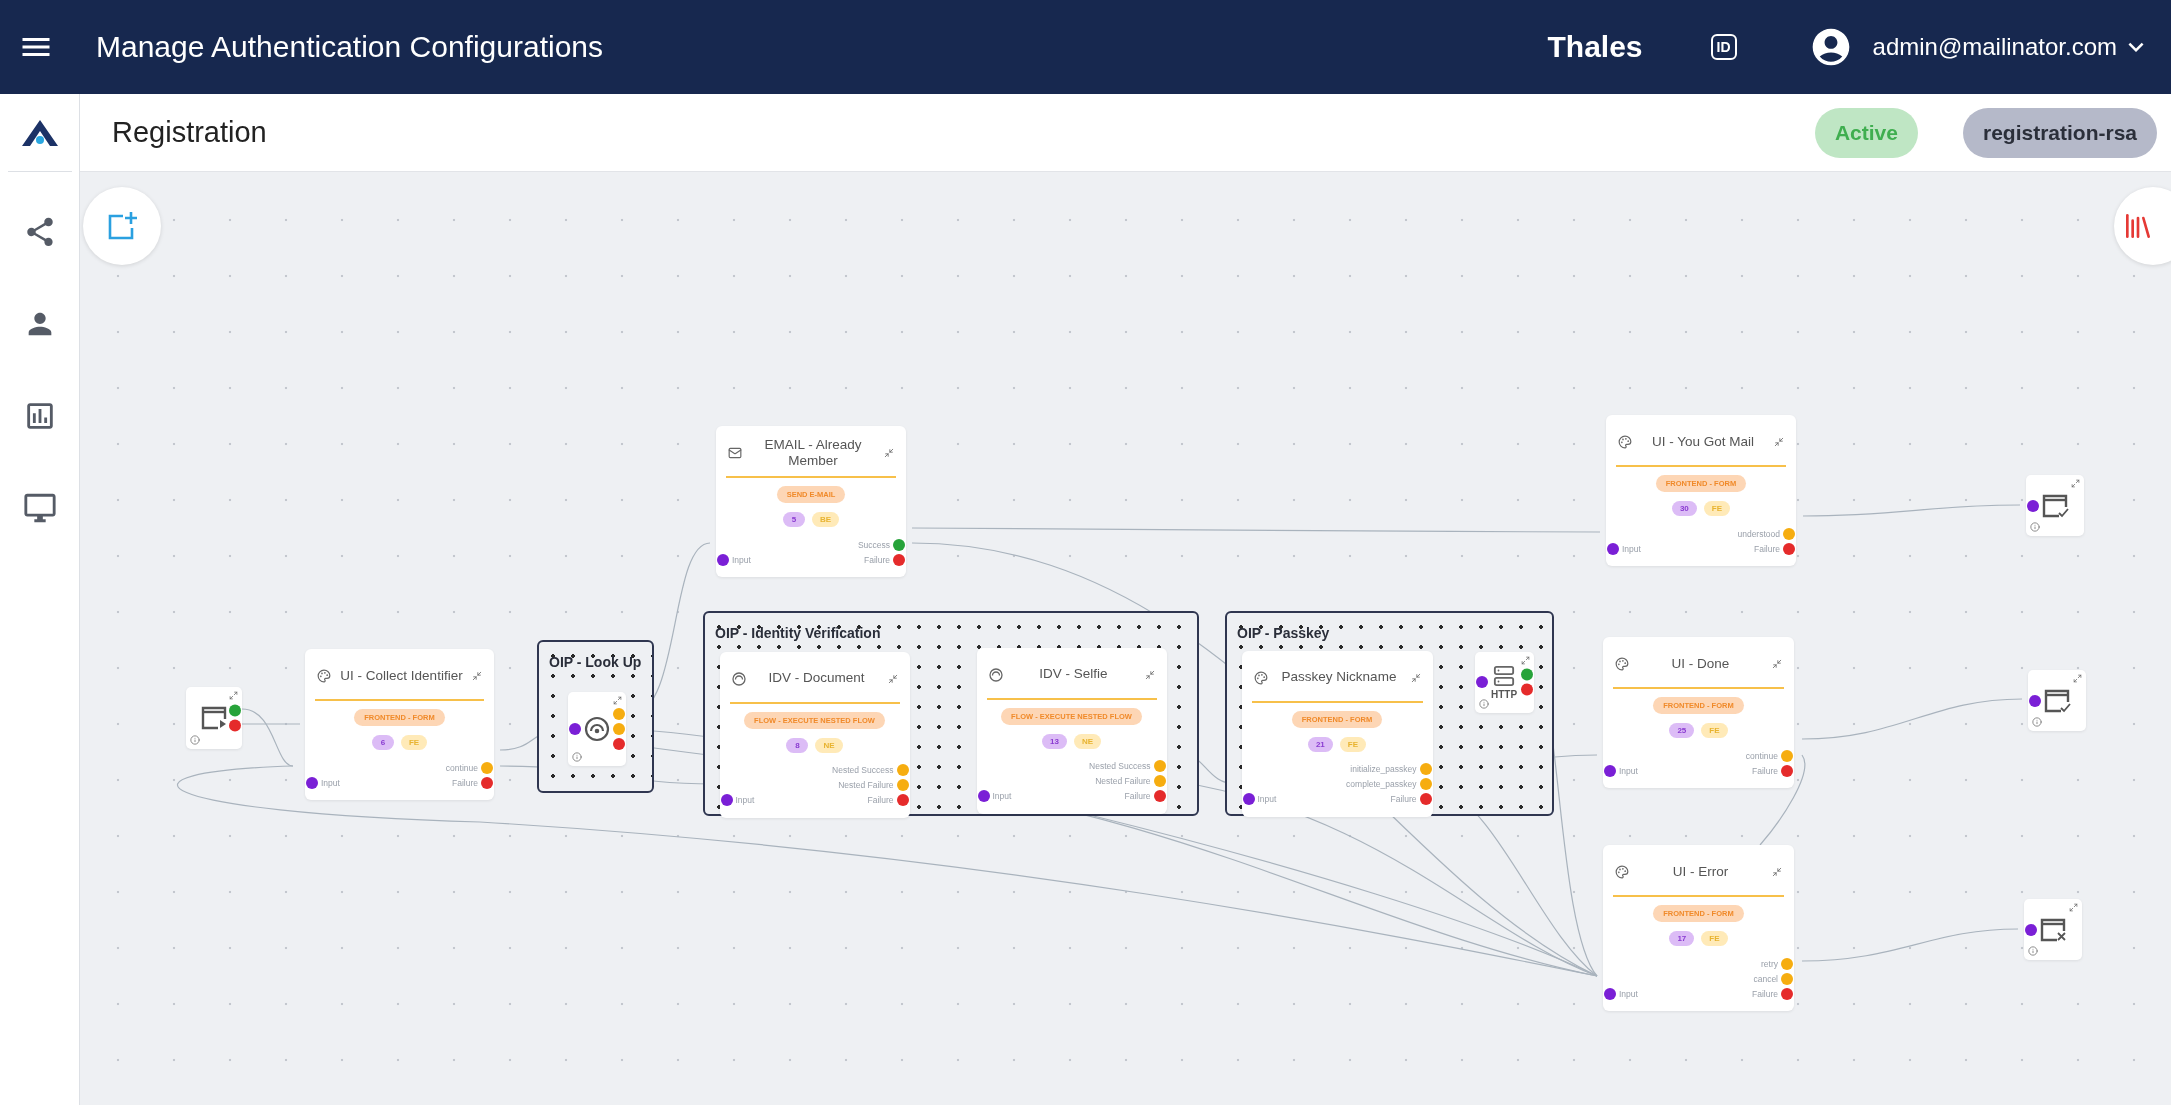  I want to click on user-email: admin@mailinator.com, so click(1994, 47).